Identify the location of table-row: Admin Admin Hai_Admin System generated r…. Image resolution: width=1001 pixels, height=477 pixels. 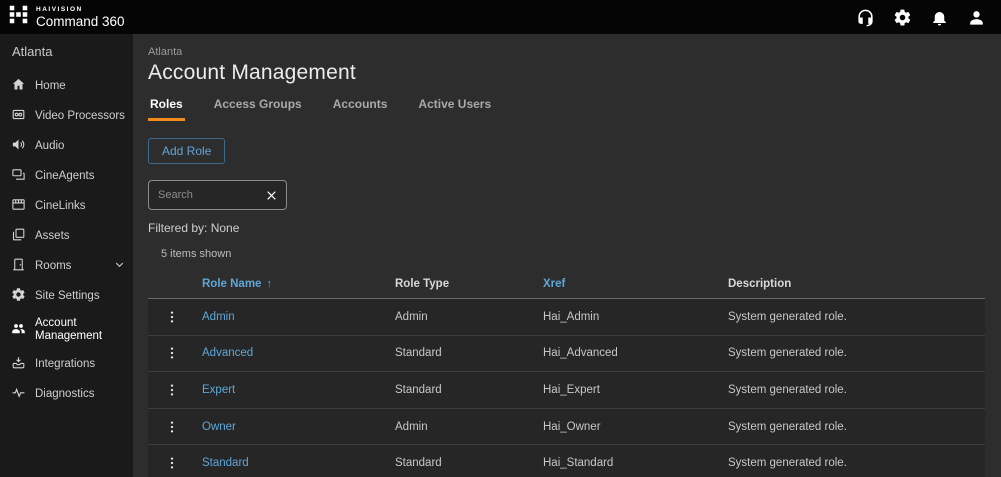
(566, 317).